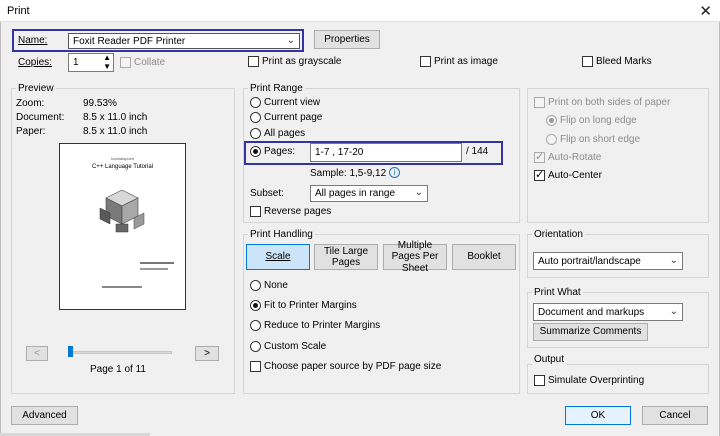 This screenshot has width=720, height=436. I want to click on current-view-radio, so click(255, 102).